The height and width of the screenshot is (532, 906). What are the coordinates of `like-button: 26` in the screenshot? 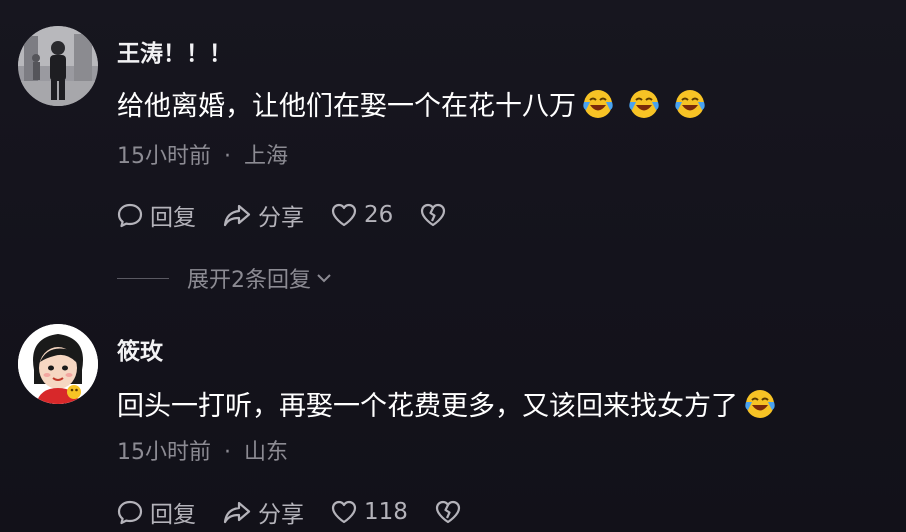 It's located at (361, 215).